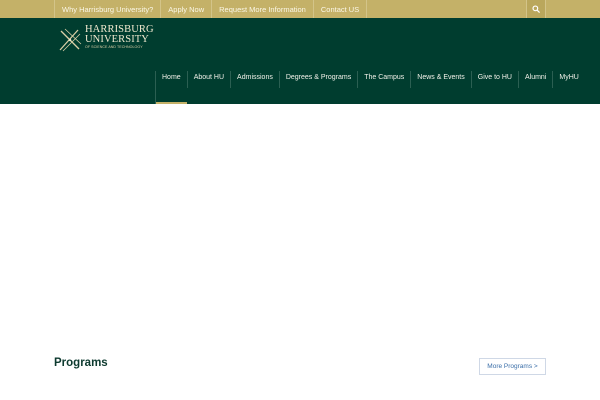 The width and height of the screenshot is (600, 400). I want to click on nav-item-label: The Campus, so click(384, 77).